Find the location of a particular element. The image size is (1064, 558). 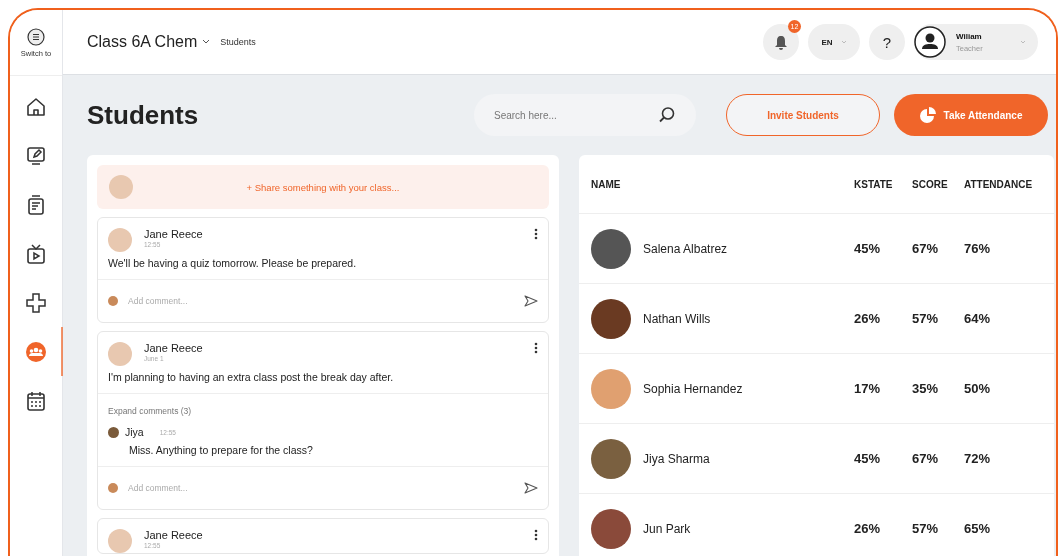

commenter-name: Jiya is located at coordinates (134, 432).